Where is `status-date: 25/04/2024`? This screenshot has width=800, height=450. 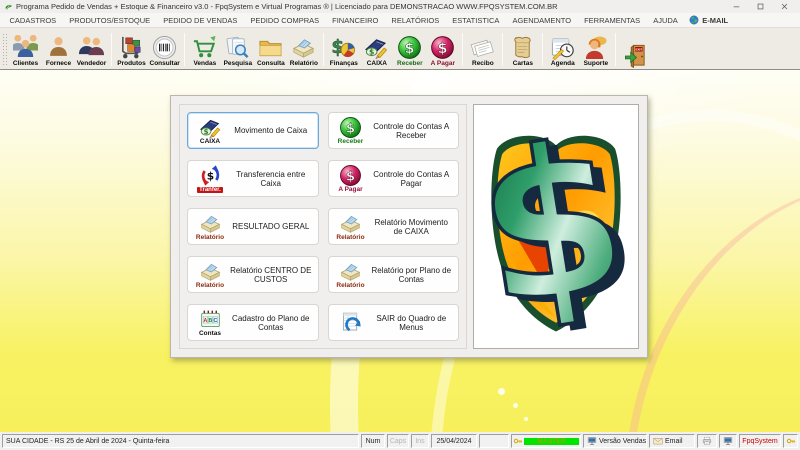 status-date: 25/04/2024 is located at coordinates (454, 441).